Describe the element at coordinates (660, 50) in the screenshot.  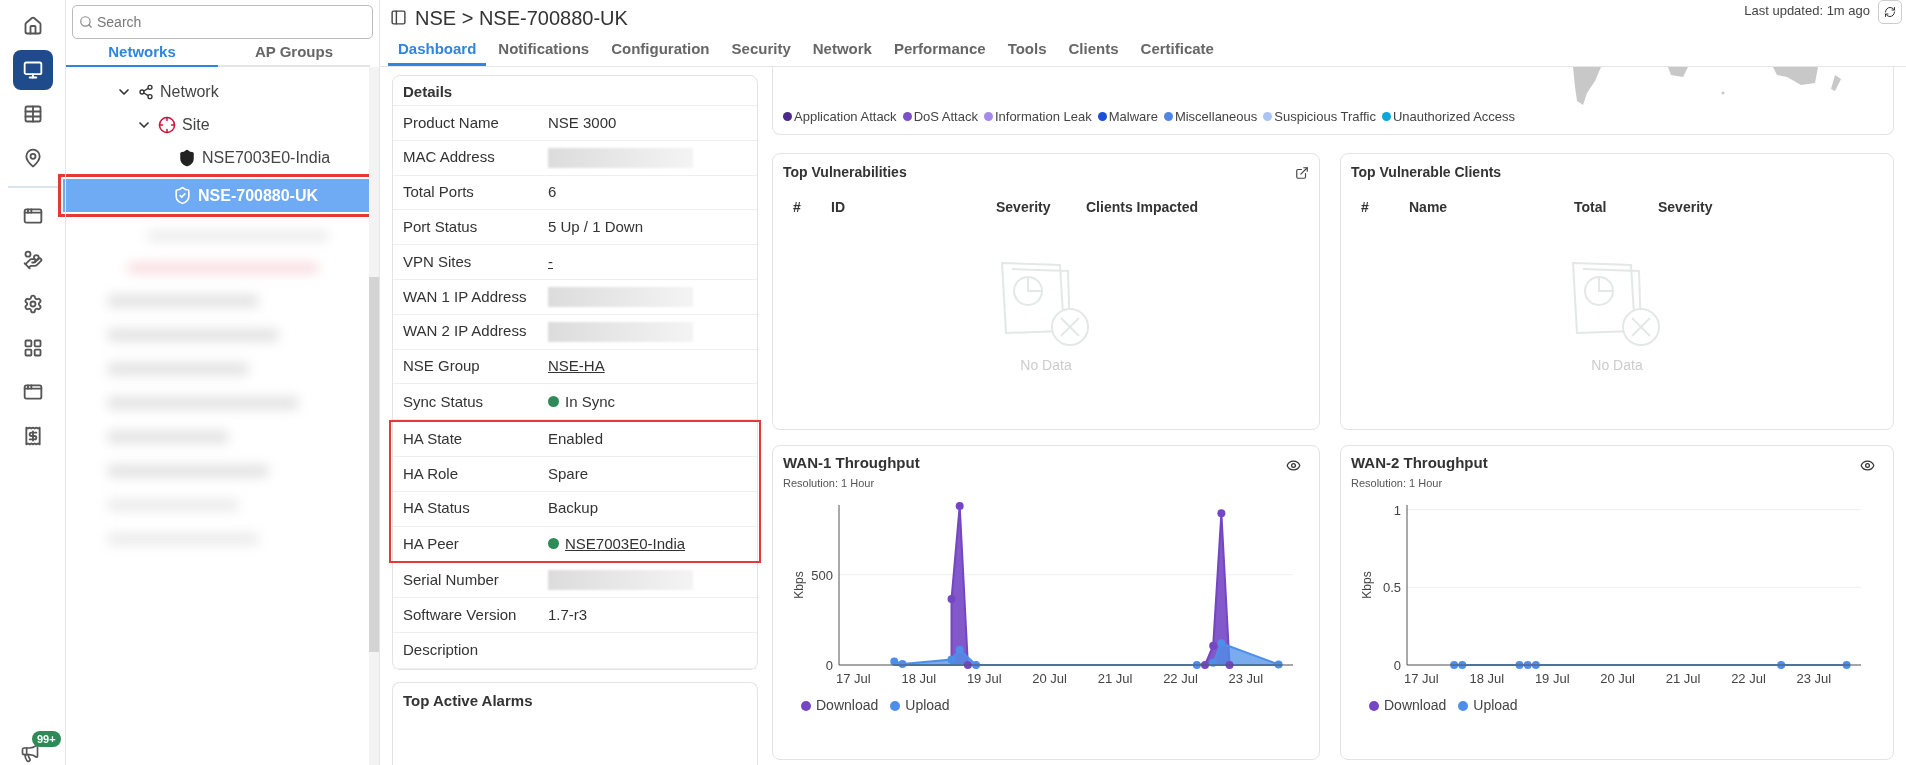
I see `tab: Configuration` at that location.